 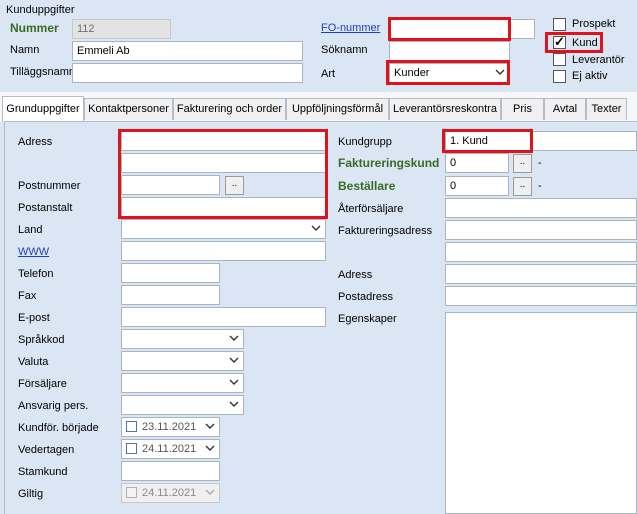 What do you see at coordinates (559, 59) in the screenshot?
I see `leverantor-checkbox` at bounding box center [559, 59].